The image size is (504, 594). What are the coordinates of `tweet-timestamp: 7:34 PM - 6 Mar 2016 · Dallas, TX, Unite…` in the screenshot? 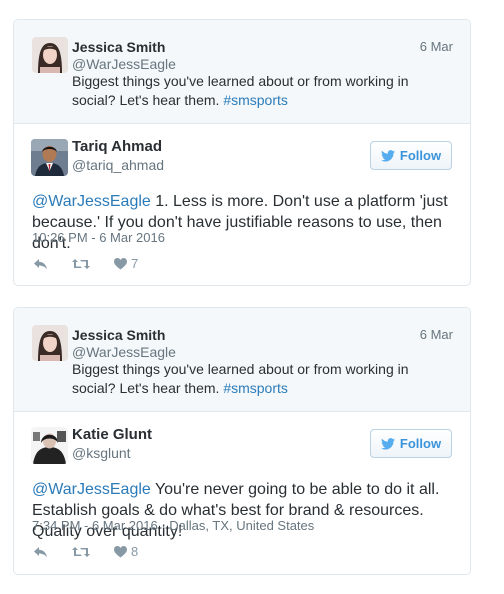 It's located at (173, 525).